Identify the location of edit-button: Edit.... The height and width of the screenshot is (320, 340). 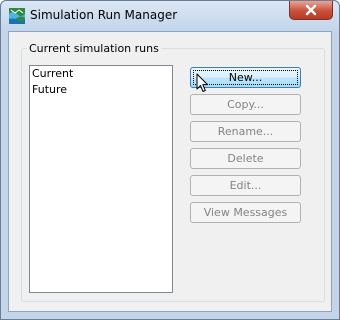
(245, 185).